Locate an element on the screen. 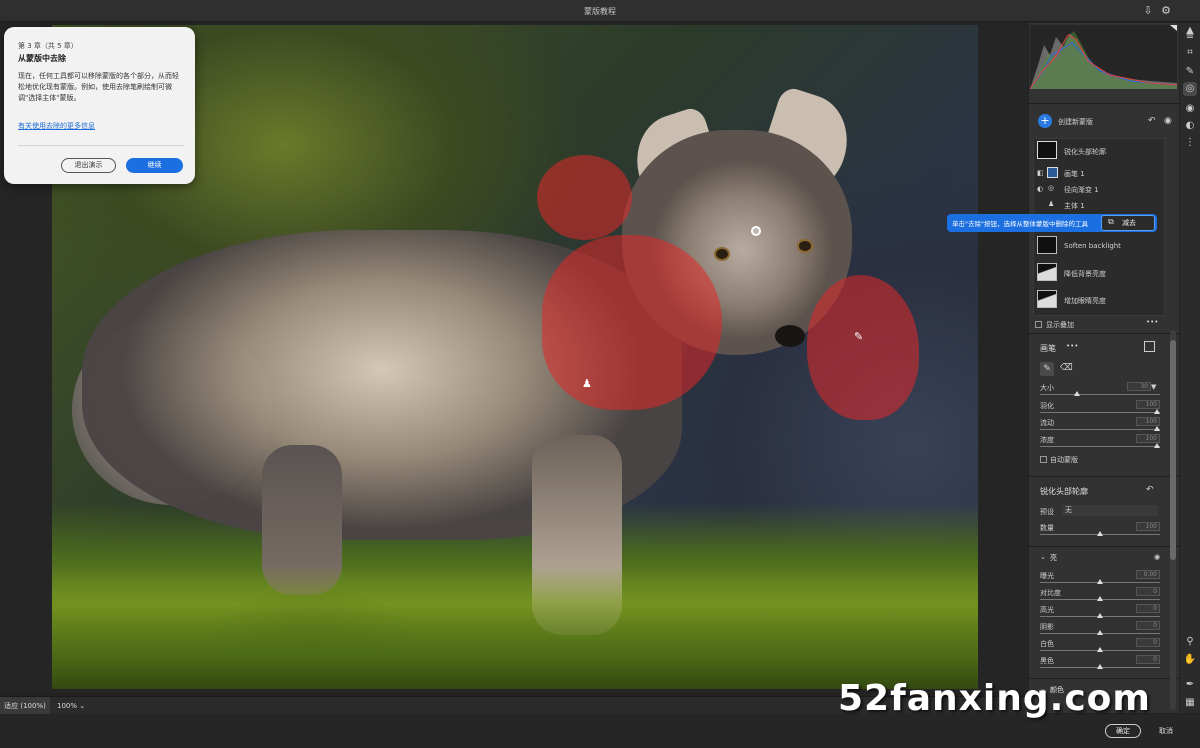 This screenshot has width=1200, height=748. histogram-graph is located at coordinates (1103, 57).